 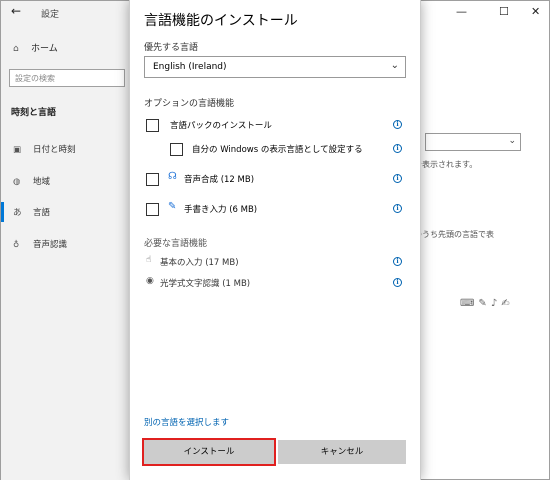 I want to click on calendar-clock-icon: ▣, so click(x=17, y=150).